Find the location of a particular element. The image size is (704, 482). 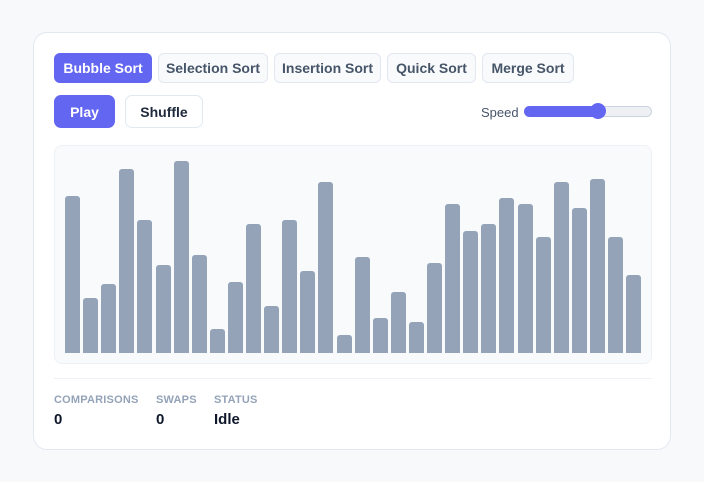

algo-button-quick-sort: Quick Sort is located at coordinates (431, 68).